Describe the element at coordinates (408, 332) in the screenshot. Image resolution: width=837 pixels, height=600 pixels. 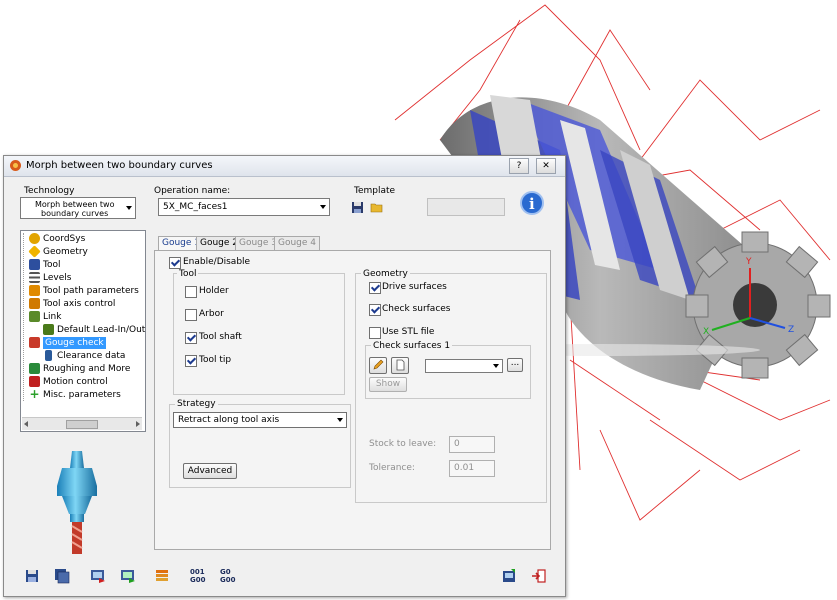
I see `use-stl-label: Use STL file` at that location.